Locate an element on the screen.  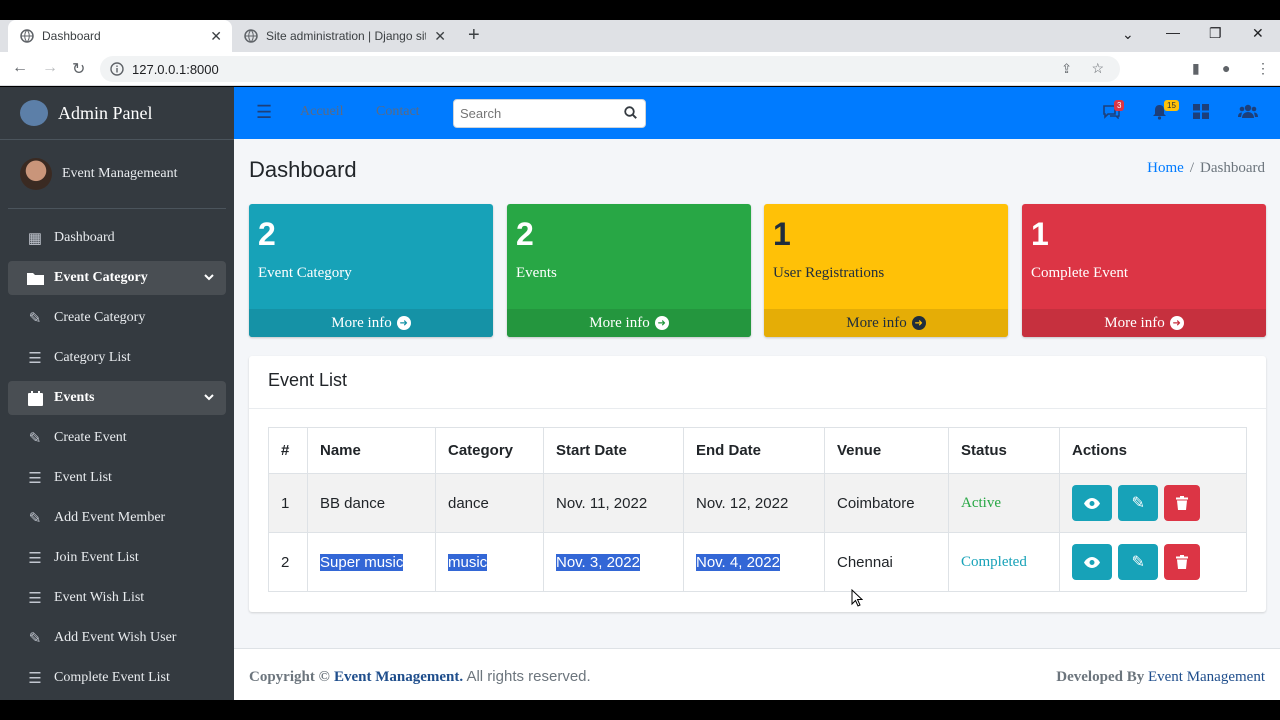
grid-icon: ▦ is located at coordinates (35, 238).